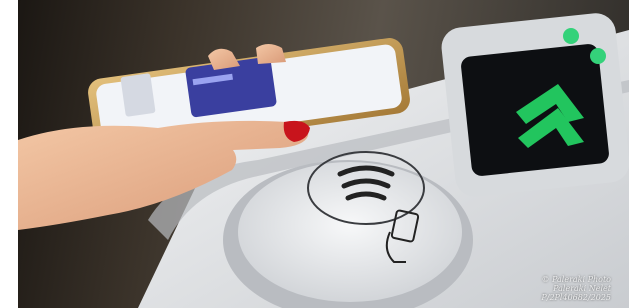  I want to click on watermark-line-1: © Paleraki Photo, so click(576, 279).